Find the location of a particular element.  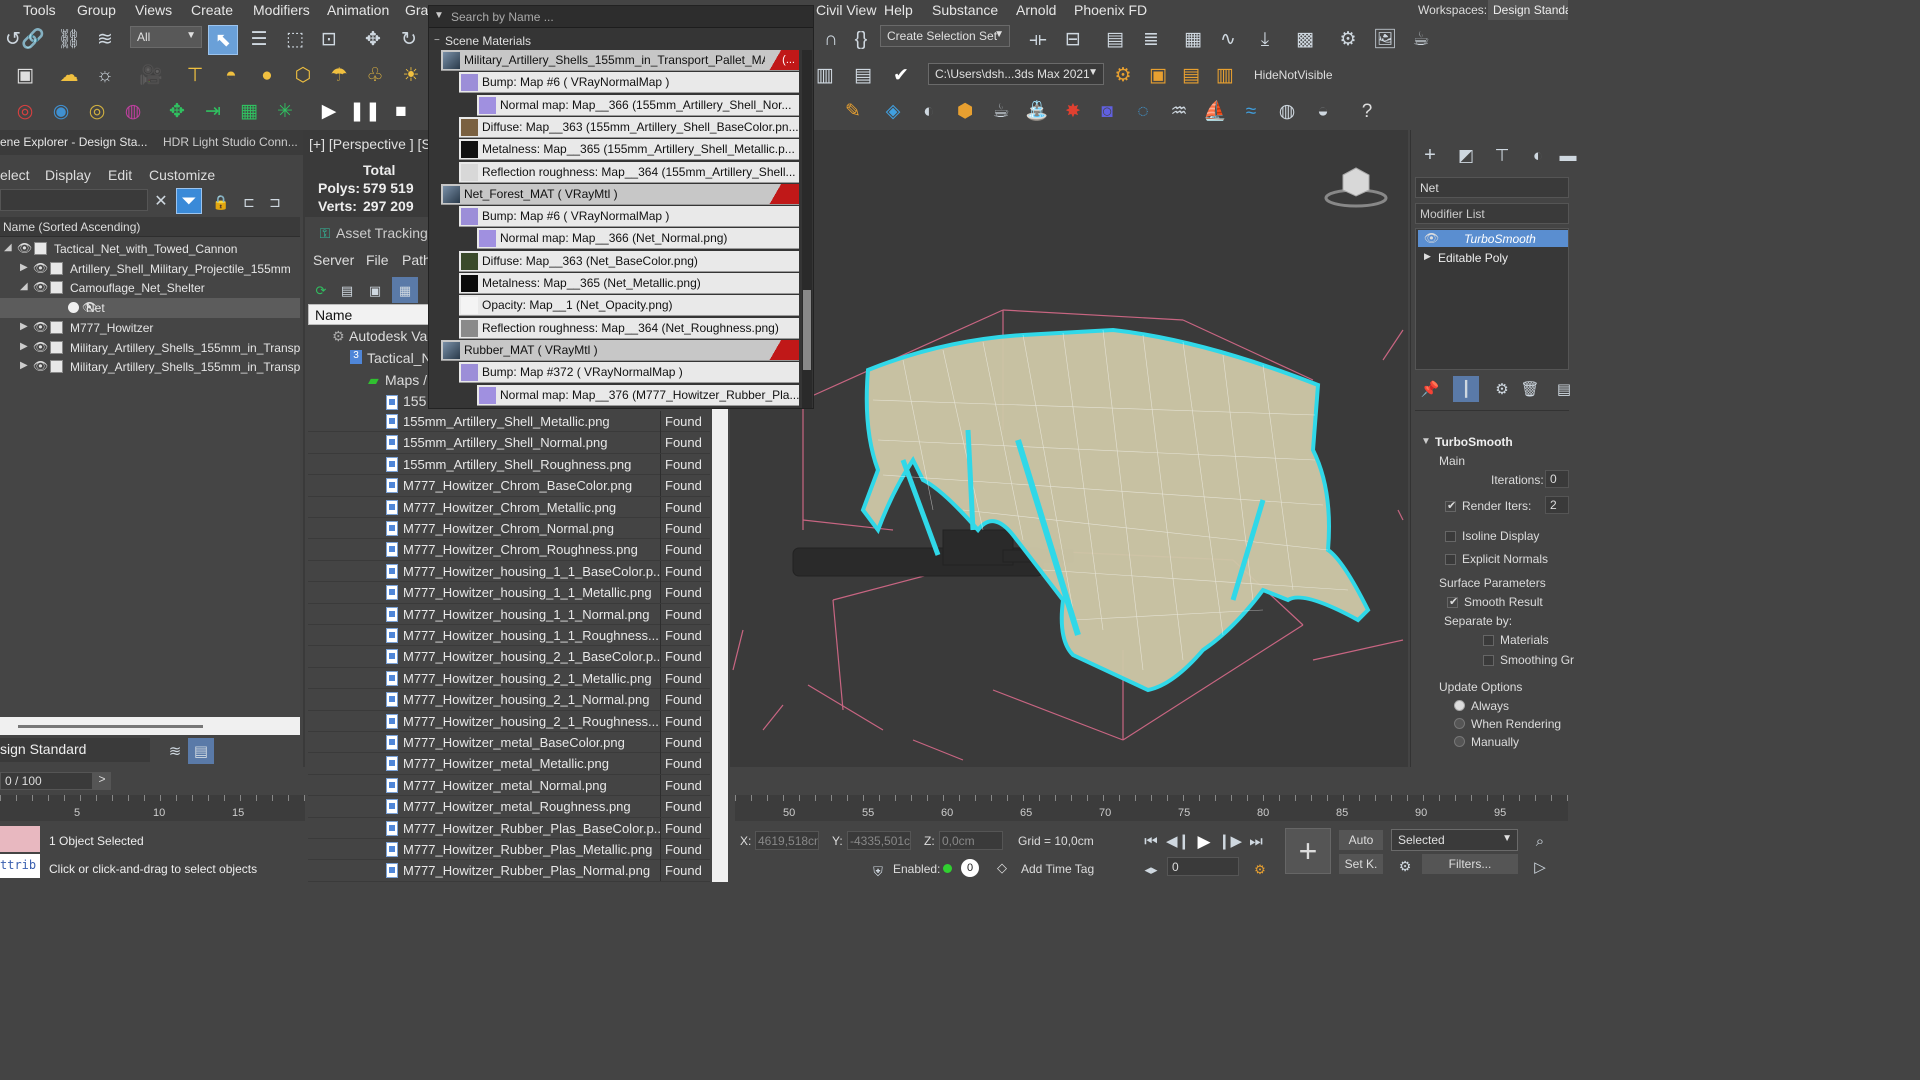

hierarchy-icon: ⊏ is located at coordinates (249, 202).